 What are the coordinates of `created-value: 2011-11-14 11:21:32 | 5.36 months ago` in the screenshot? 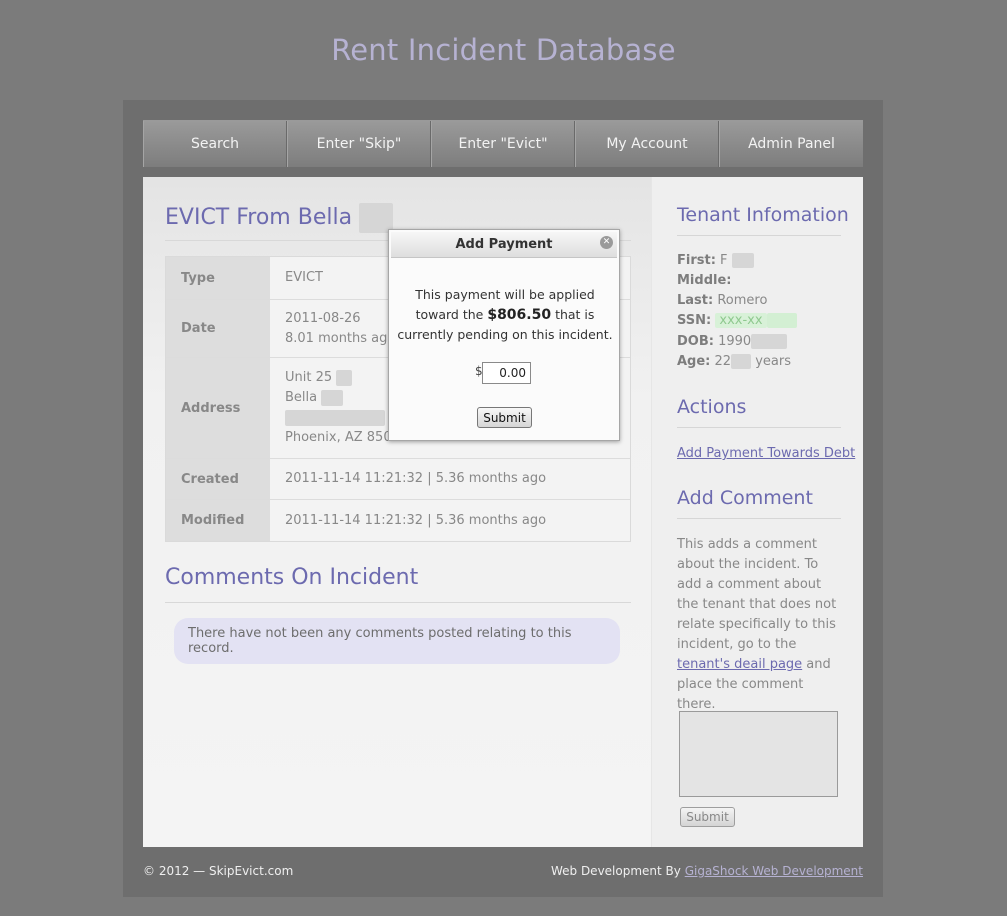 It's located at (450, 479).